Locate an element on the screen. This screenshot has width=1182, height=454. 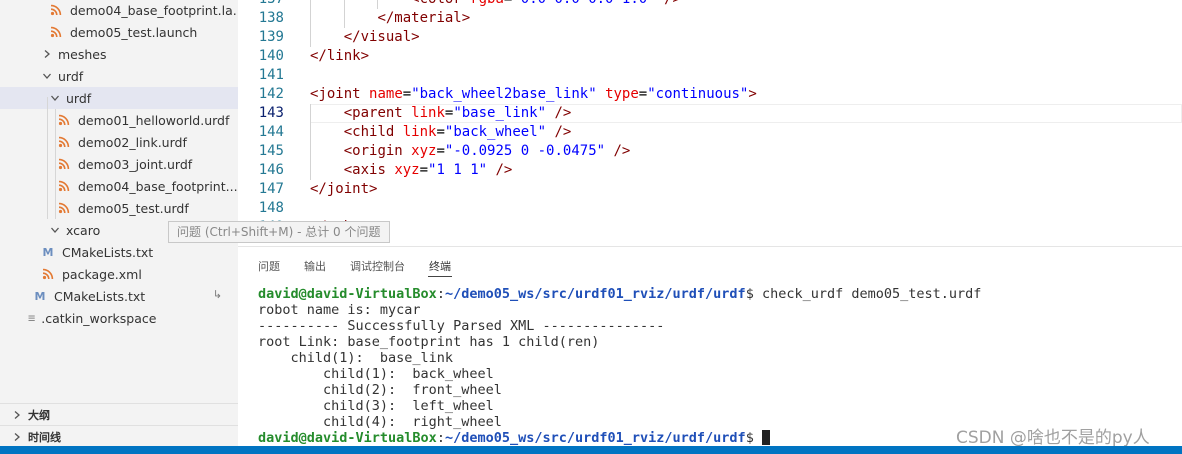
code-line: 147 </joint> is located at coordinates (710, 189).